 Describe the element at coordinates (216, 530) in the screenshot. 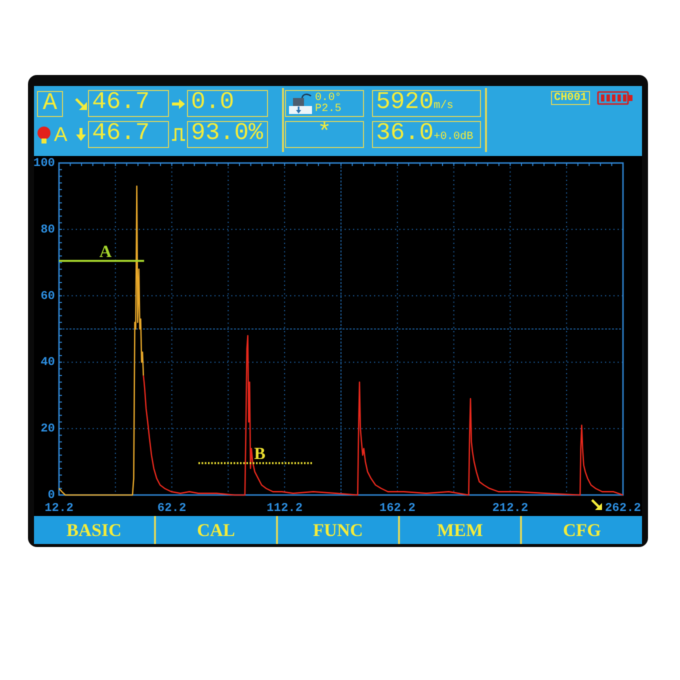

I see `menu-button: CAL` at that location.